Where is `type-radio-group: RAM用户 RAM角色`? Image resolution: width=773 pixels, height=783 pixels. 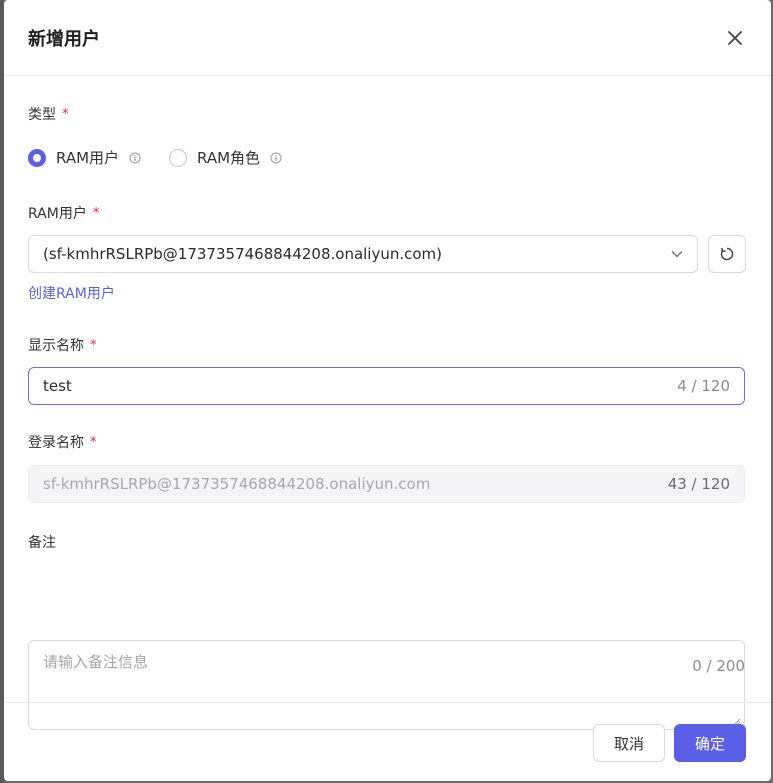 type-radio-group: RAM用户 RAM角色 is located at coordinates (155, 157).